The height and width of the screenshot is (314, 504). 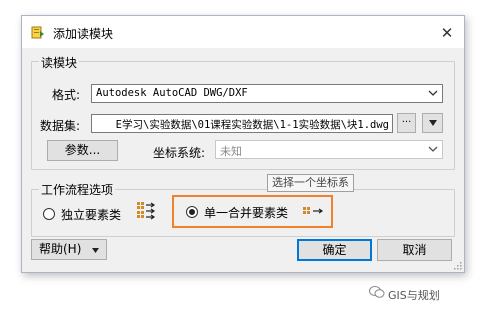 What do you see at coordinates (60, 126) in the screenshot?
I see `dataset-label: 数据集:` at bounding box center [60, 126].